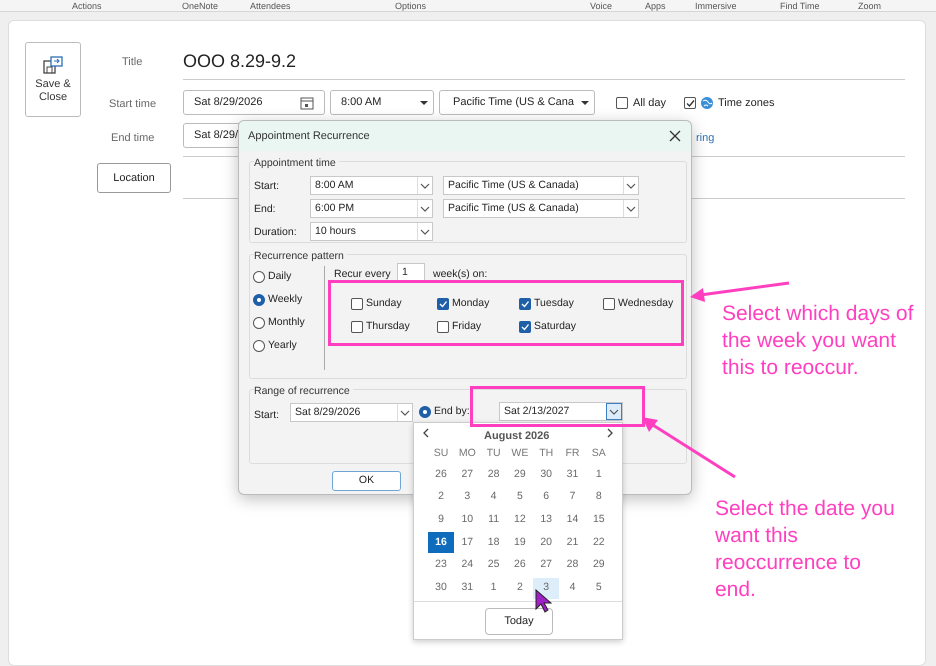 This screenshot has width=936, height=666. Describe the element at coordinates (870, 6) in the screenshot. I see `ribbon-group-label: Zoom` at that location.